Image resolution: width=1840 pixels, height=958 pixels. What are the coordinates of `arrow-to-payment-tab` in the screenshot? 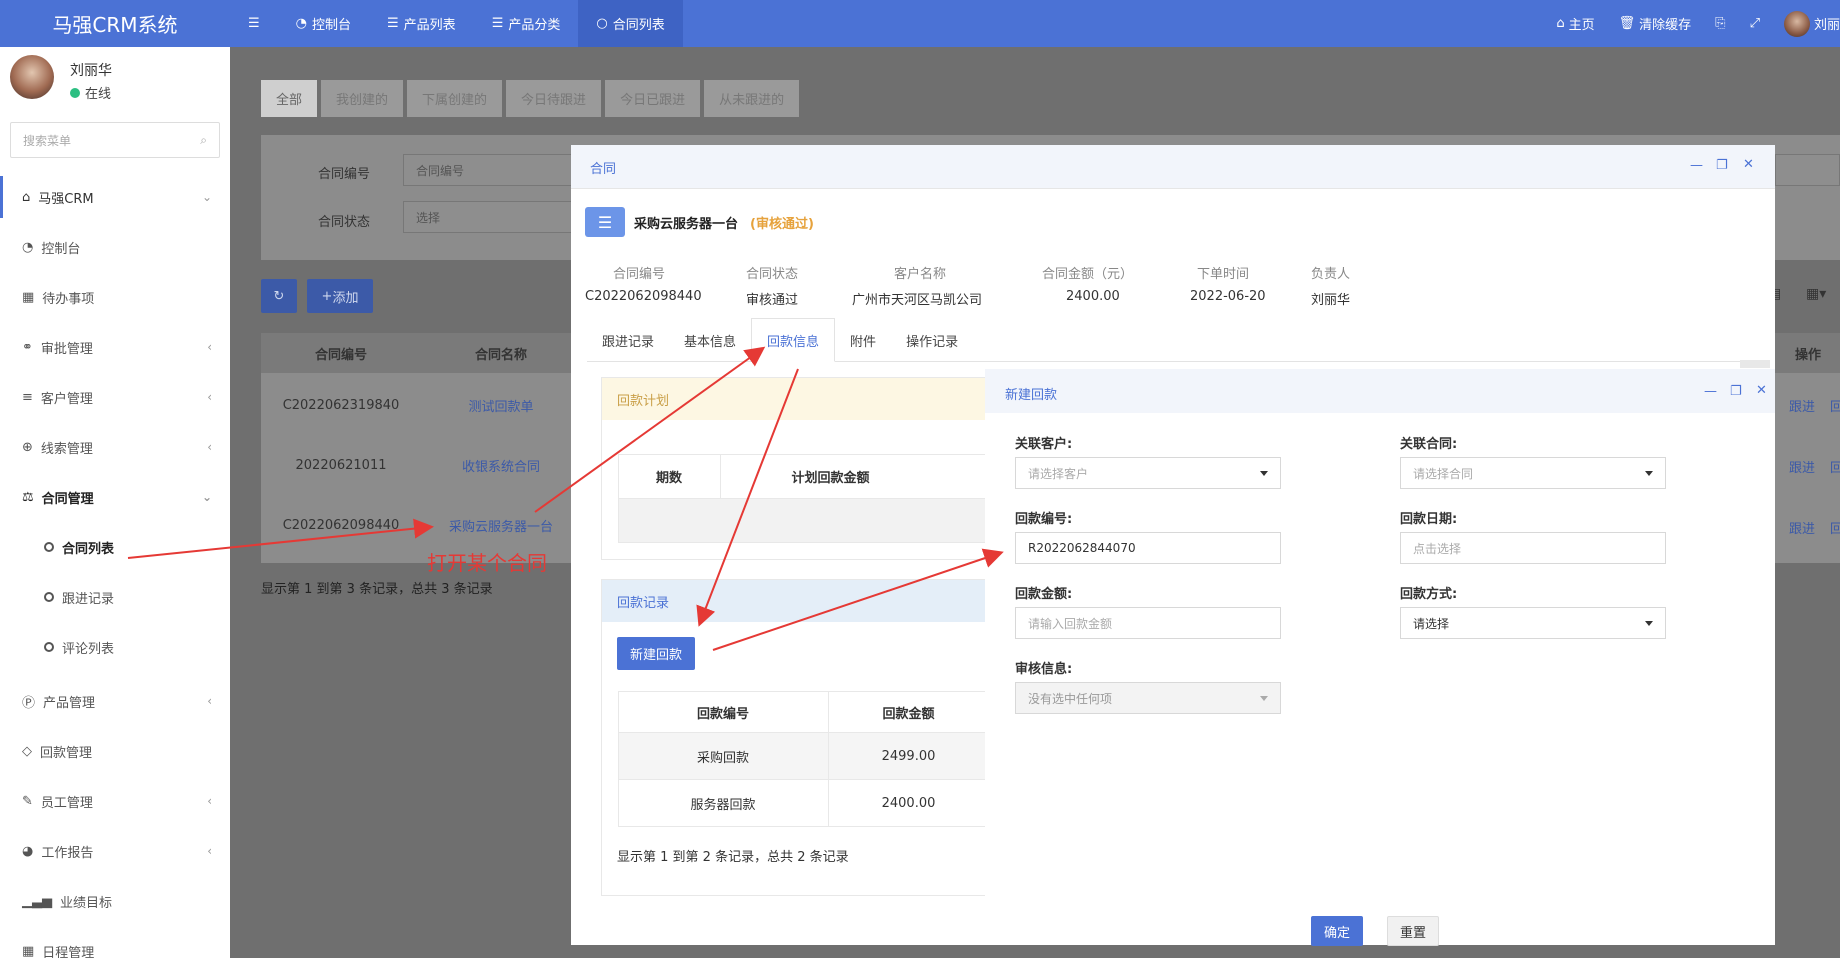 It's located at (650, 429).